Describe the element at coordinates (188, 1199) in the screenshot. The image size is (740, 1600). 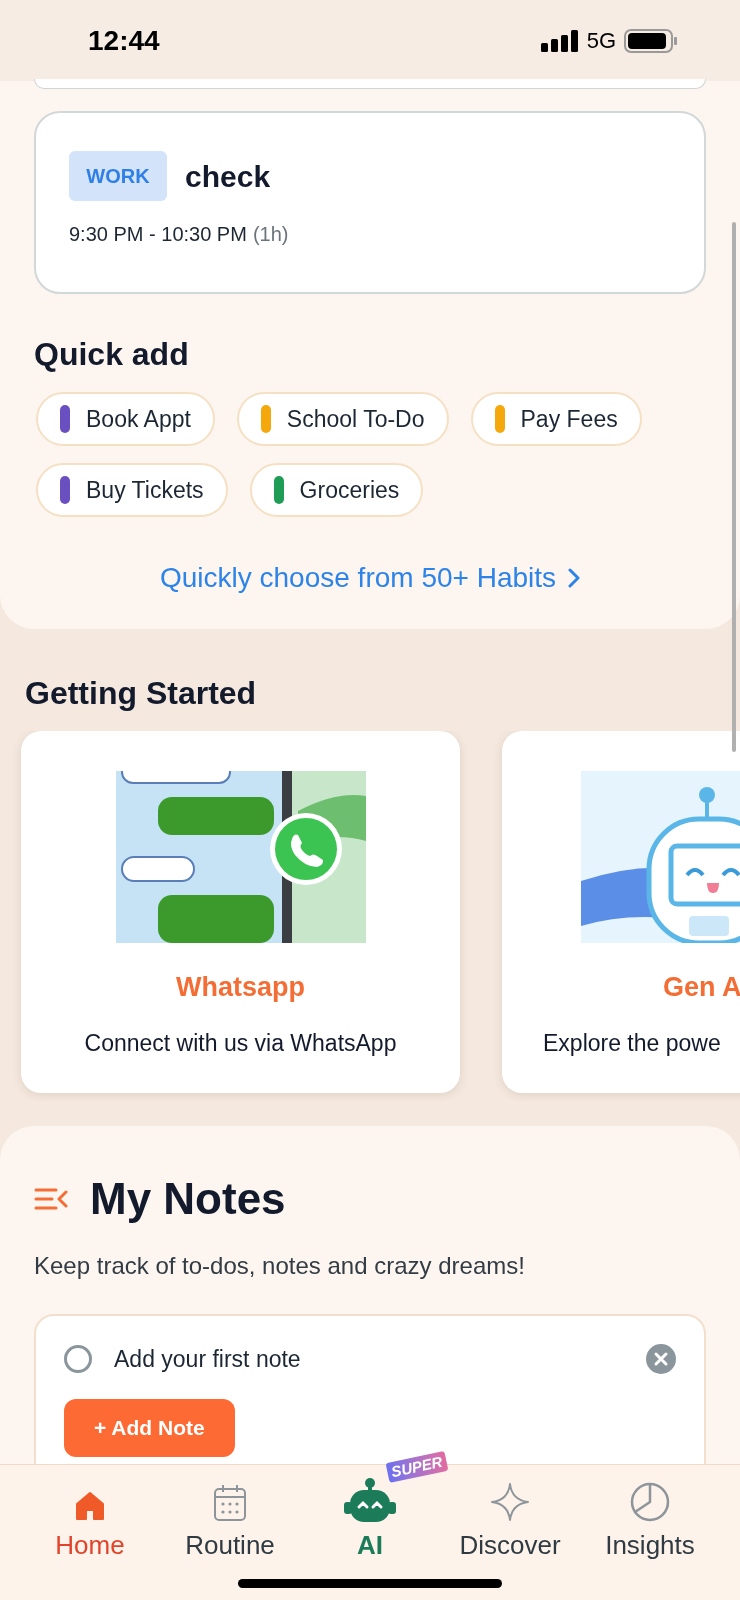
I see `notes-title: My Notes` at that location.